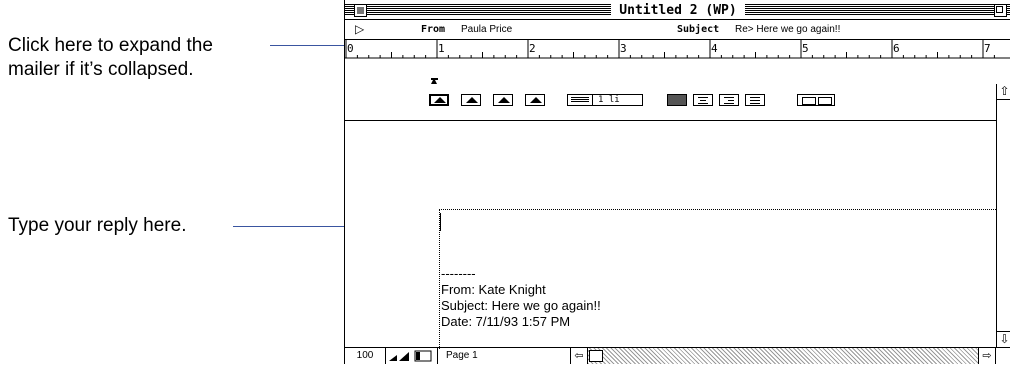 This screenshot has height=365, width=1010. I want to click on quoted-subject: Subject: Here we go again!!, so click(521, 305).